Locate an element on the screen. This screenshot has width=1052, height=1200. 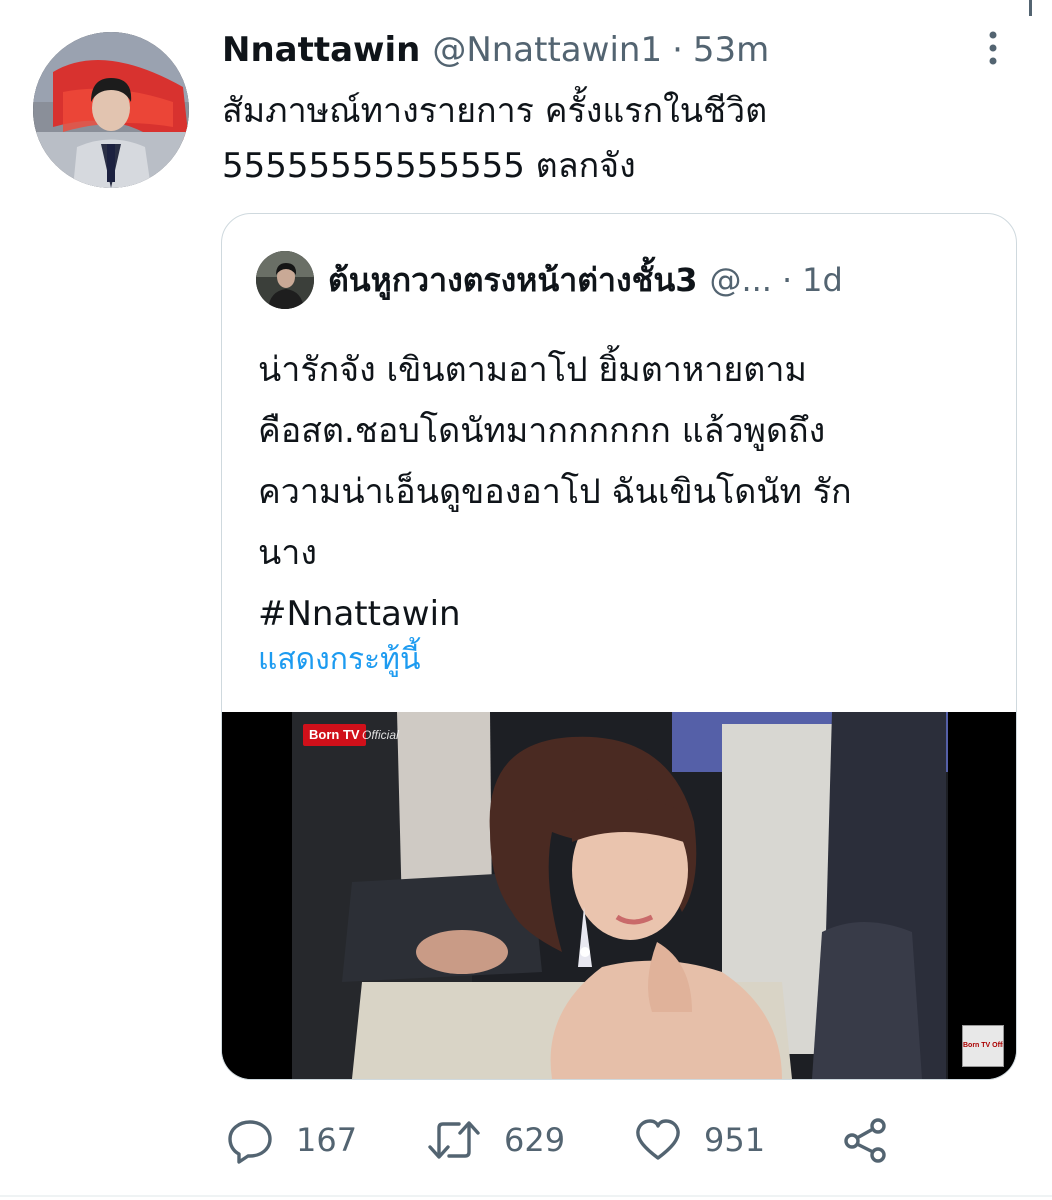
media-corner-logo: Born TV Official is located at coordinates (983, 1046).